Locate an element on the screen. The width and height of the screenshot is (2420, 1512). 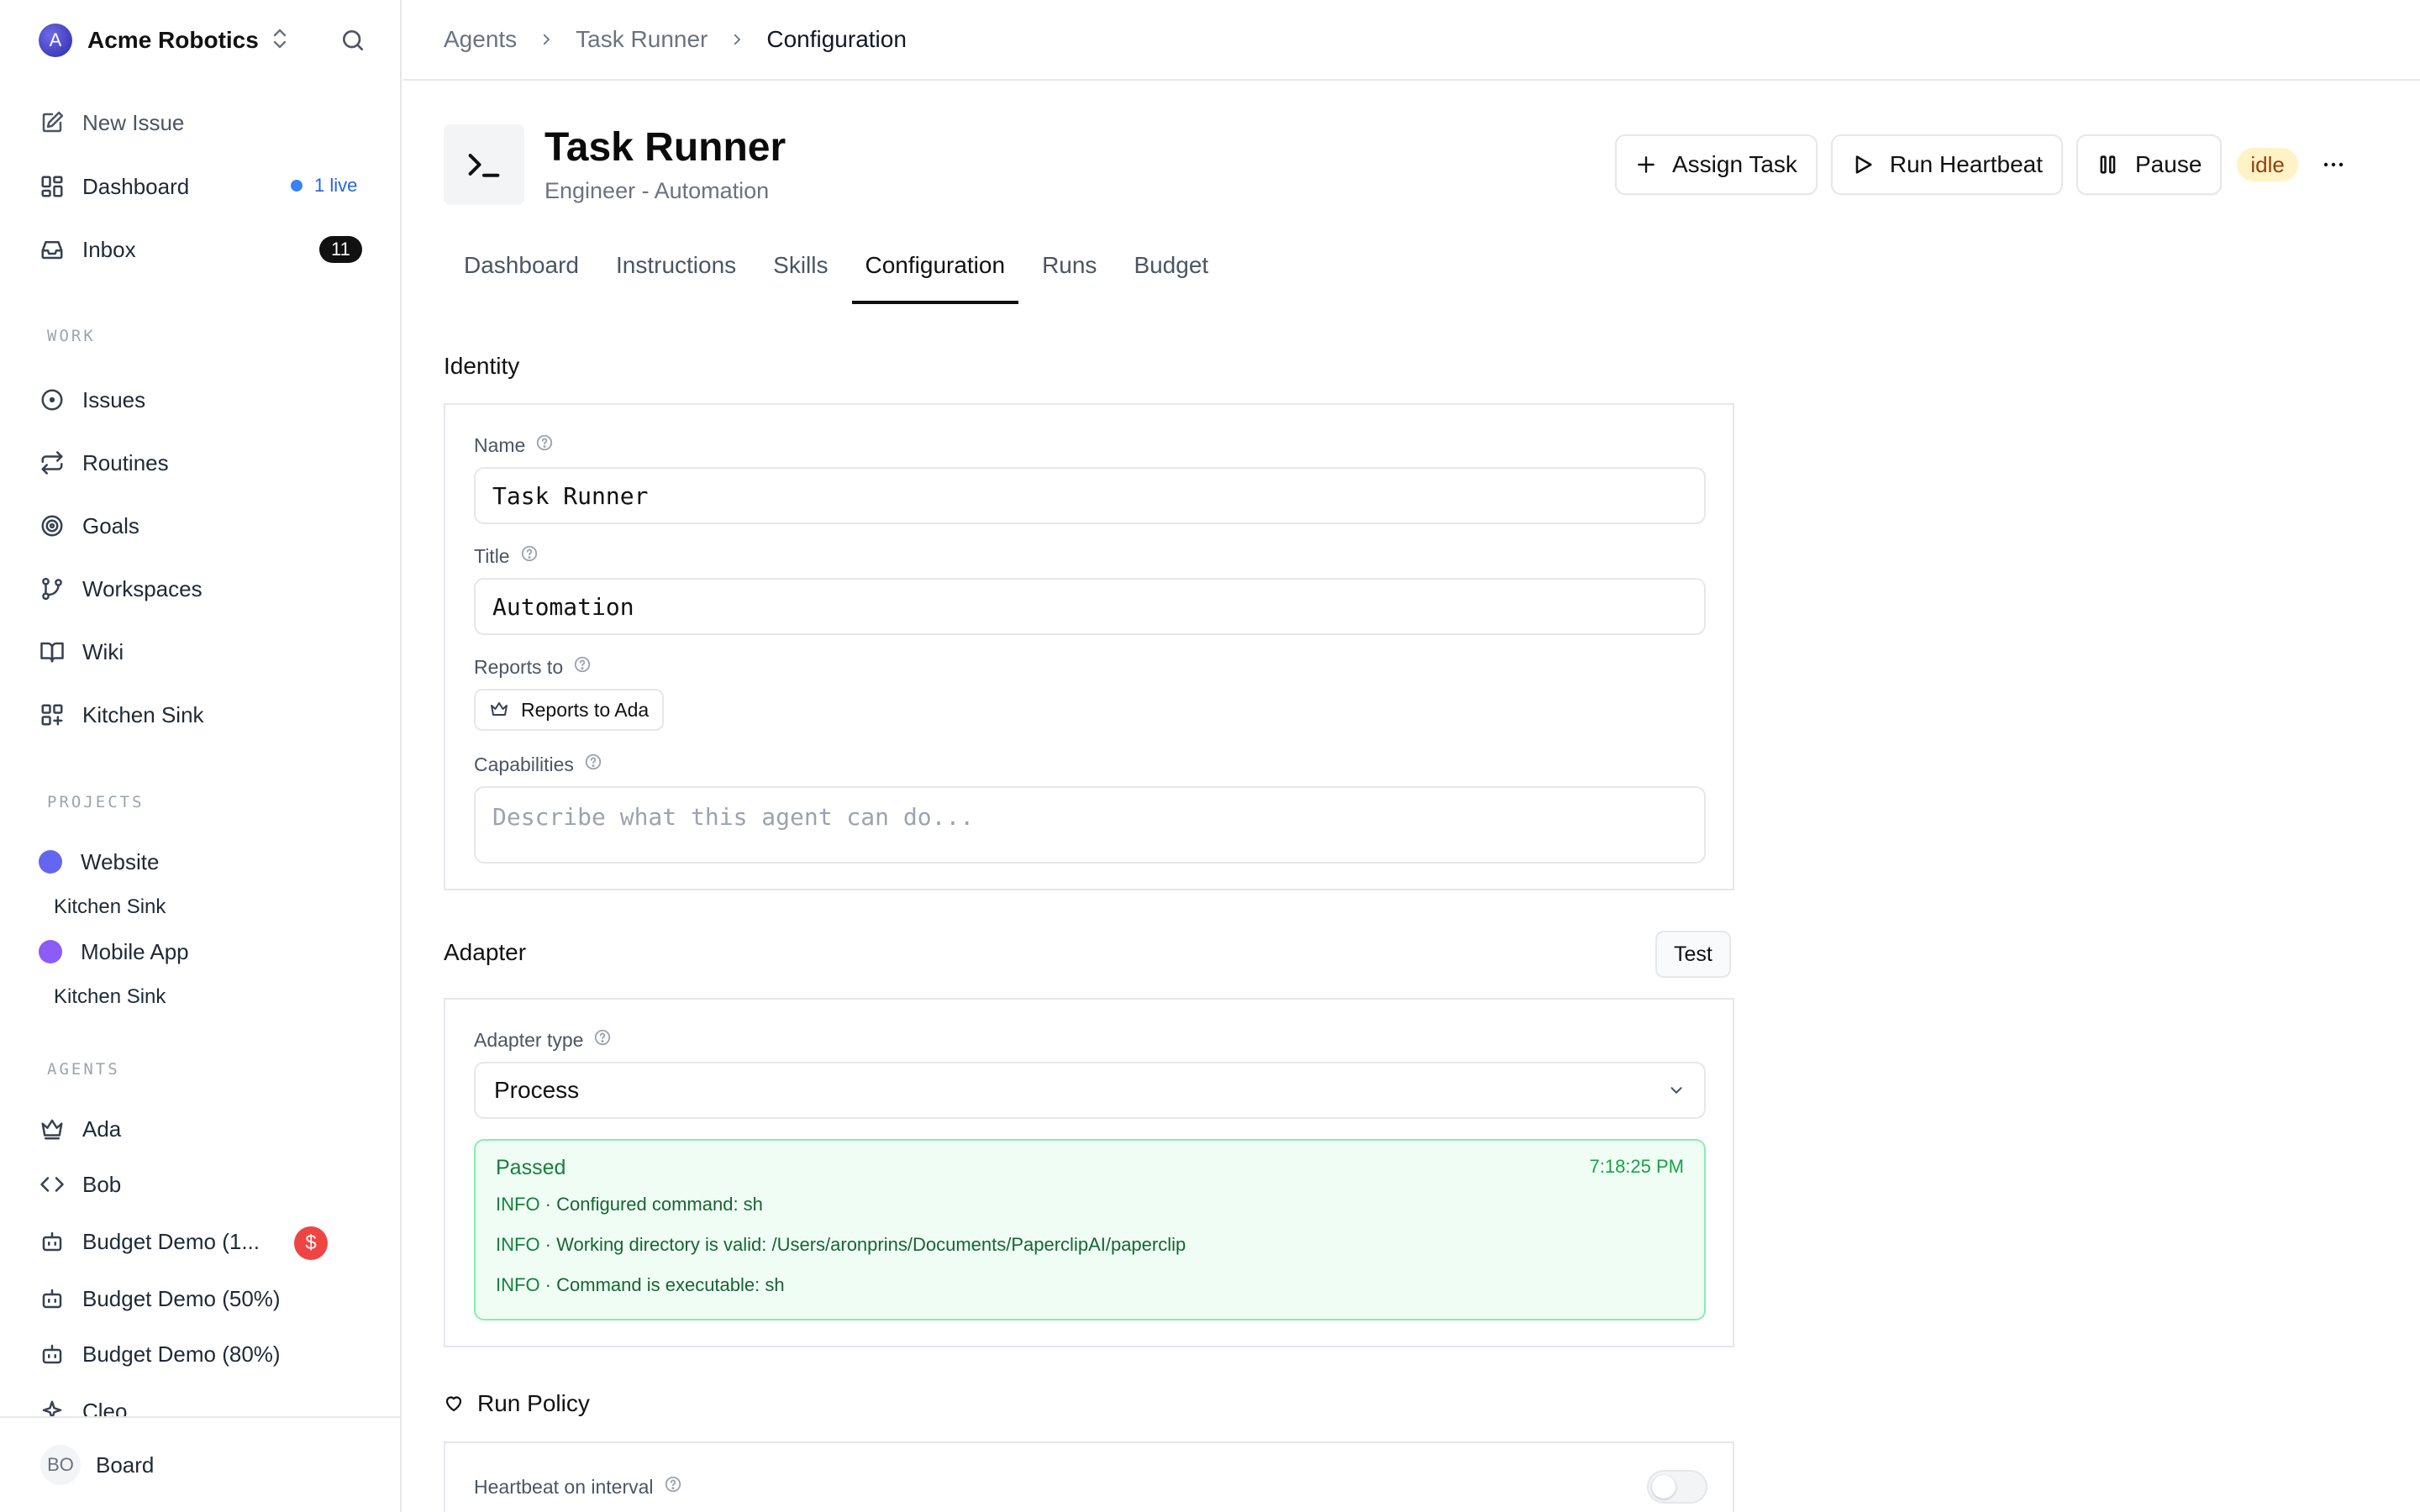
sidebar-item-wiki: Wiki is located at coordinates (81, 652).